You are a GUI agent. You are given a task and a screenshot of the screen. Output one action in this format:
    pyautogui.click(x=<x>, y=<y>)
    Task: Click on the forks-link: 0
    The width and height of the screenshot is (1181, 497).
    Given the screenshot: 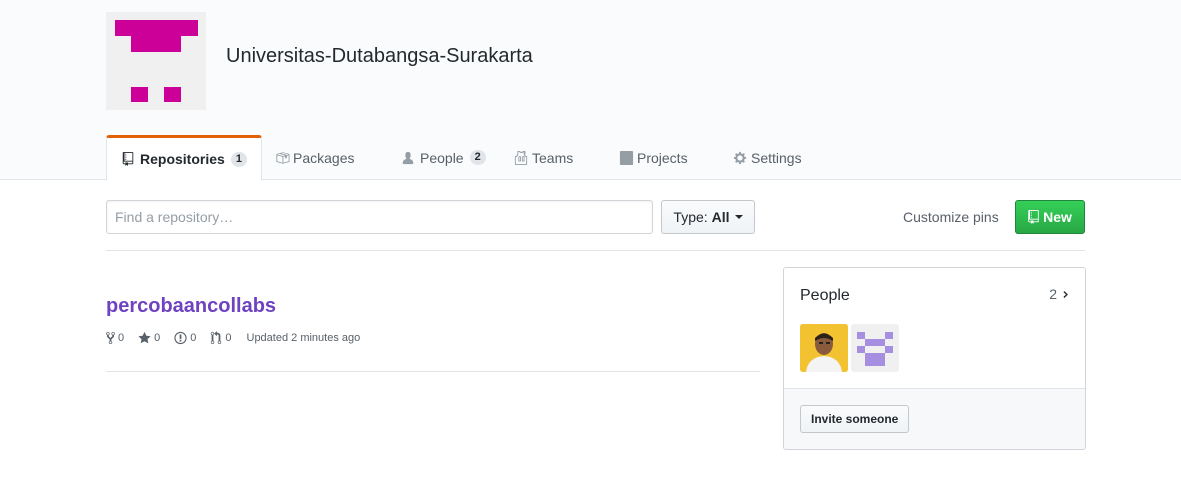 What is the action you would take?
    pyautogui.click(x=115, y=338)
    